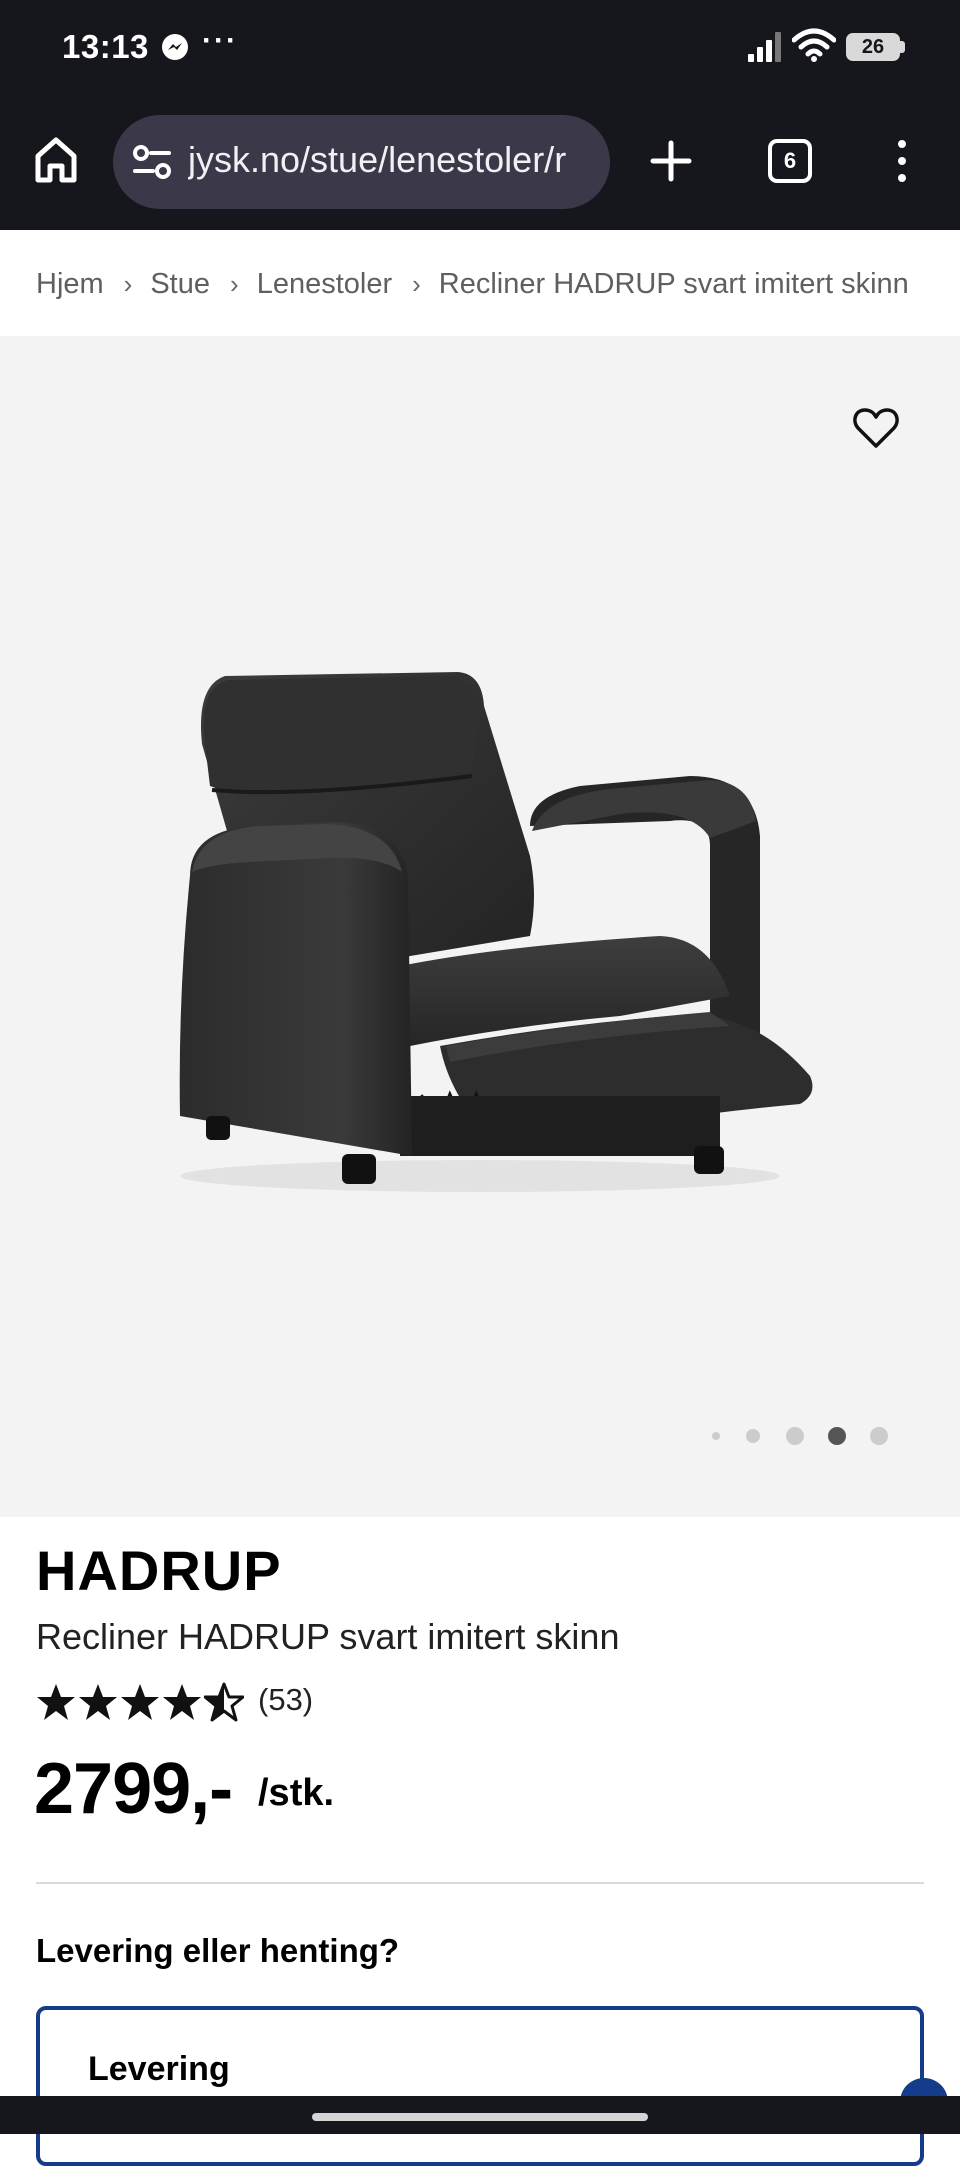 Image resolution: width=960 pixels, height=2166 pixels. I want to click on wifi-icon, so click(814, 45).